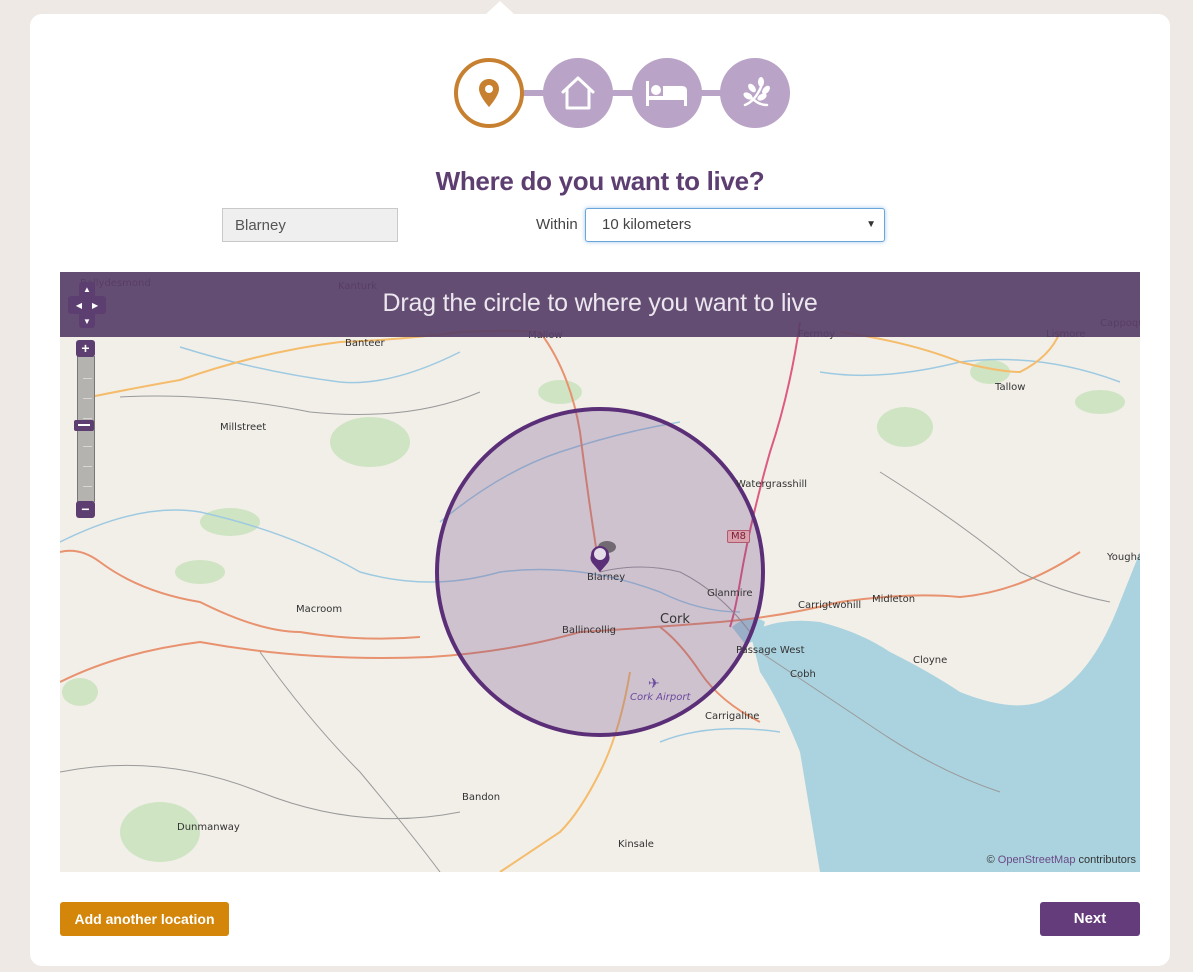  Describe the element at coordinates (990, 860) in the screenshot. I see `copyright-symbol: ©` at that location.